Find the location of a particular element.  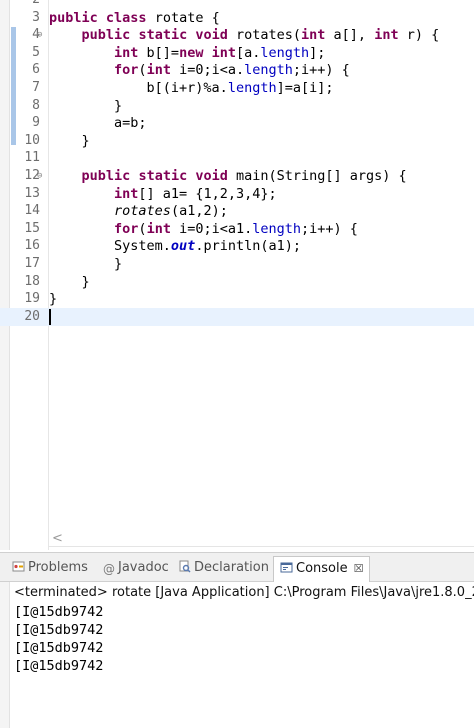

code-text: int[] a1= {1,2,3,4}; is located at coordinates (163, 194).